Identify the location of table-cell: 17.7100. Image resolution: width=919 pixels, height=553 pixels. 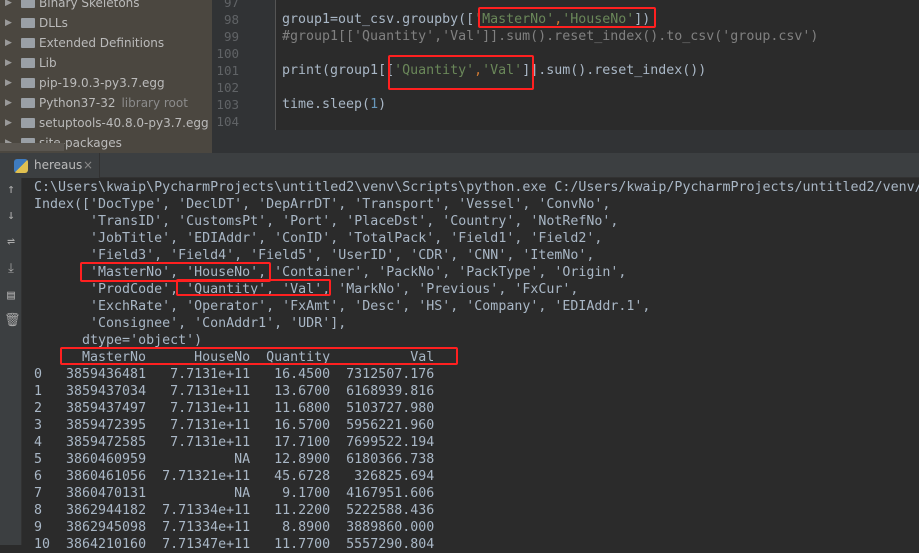
(302, 442).